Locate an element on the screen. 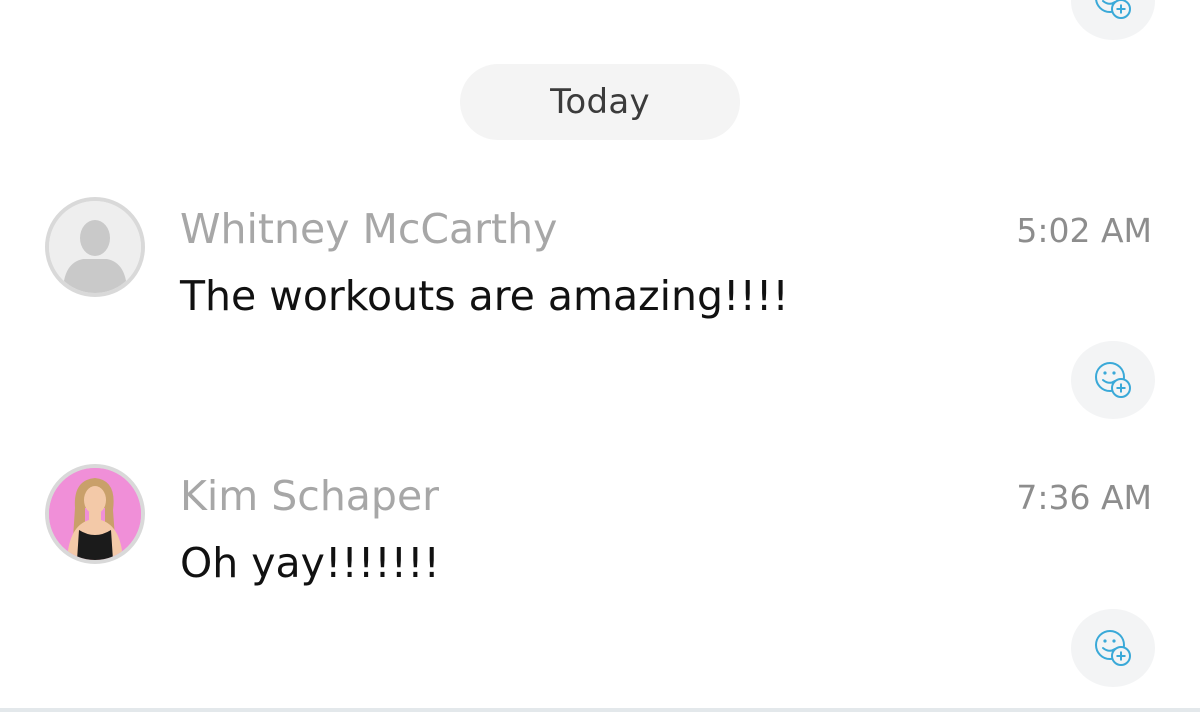 This screenshot has width=1200, height=726. add-reaction-button-previous is located at coordinates (1113, 20).